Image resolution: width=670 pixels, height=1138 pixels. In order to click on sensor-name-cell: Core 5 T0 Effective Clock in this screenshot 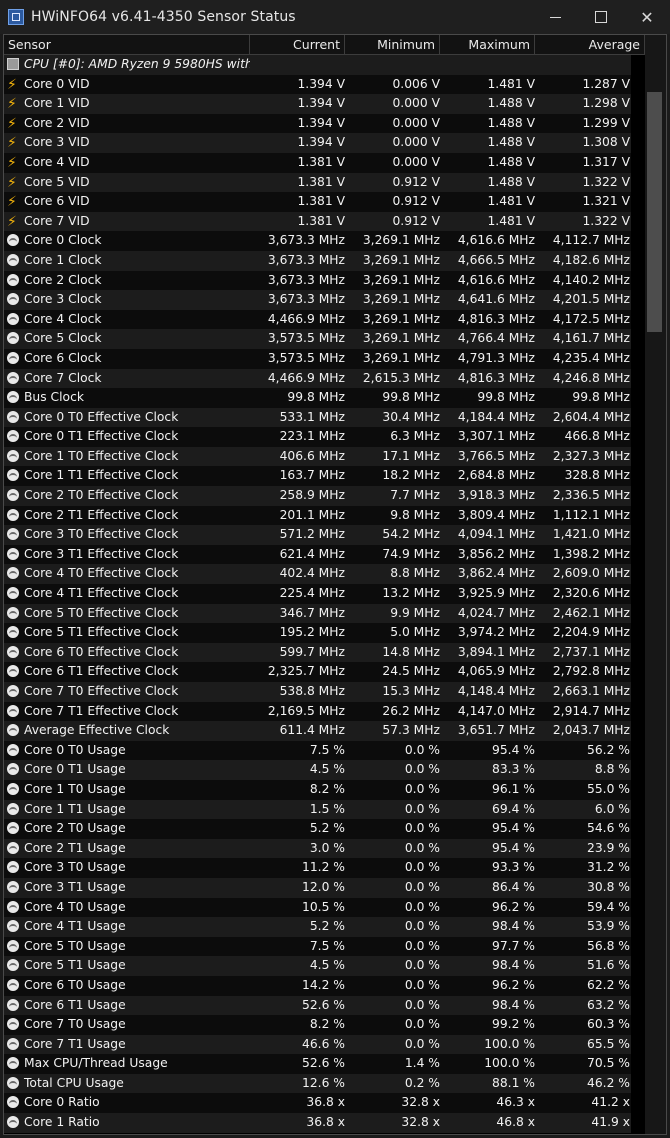, I will do `click(127, 614)`.